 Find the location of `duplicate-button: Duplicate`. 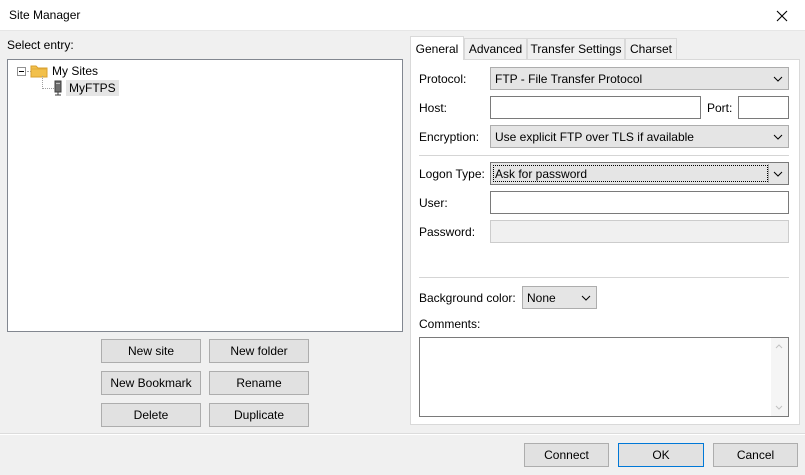

duplicate-button: Duplicate is located at coordinates (259, 415).